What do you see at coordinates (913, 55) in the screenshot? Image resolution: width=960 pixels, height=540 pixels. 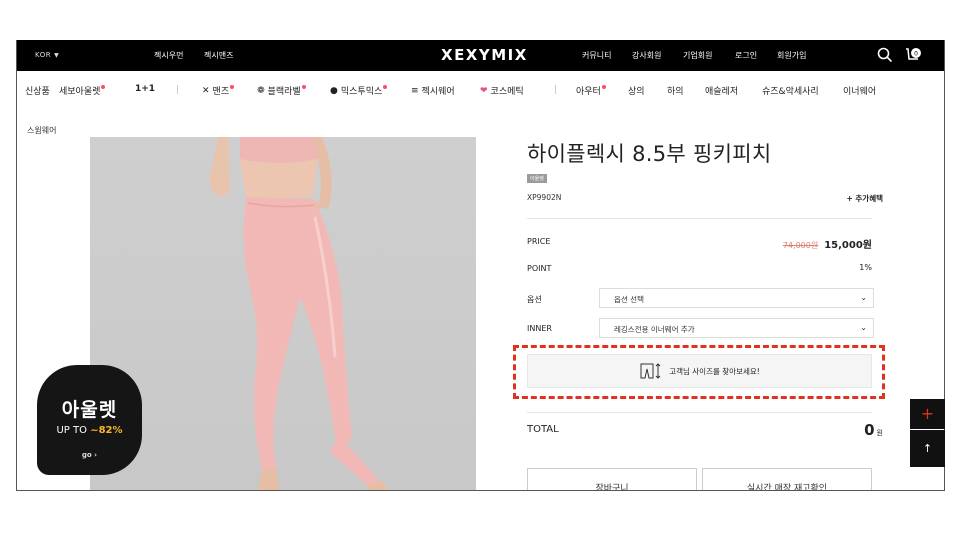 I see `cart-icon: 0` at bounding box center [913, 55].